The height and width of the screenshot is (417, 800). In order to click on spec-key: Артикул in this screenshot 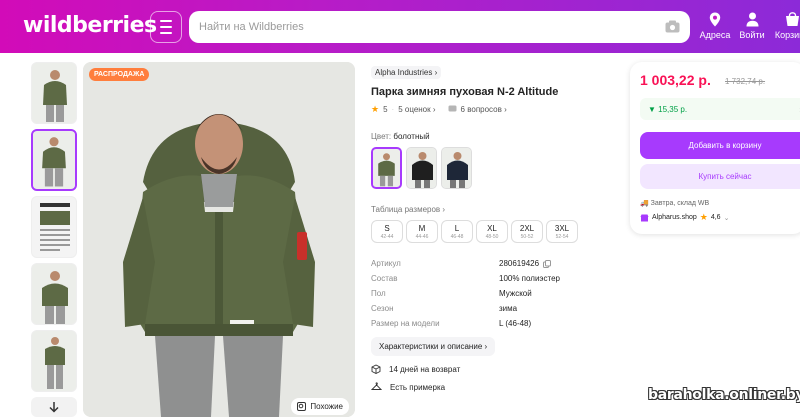, I will do `click(386, 263)`.